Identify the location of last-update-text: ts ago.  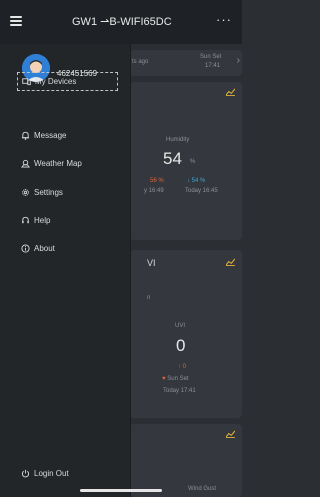
(140, 62).